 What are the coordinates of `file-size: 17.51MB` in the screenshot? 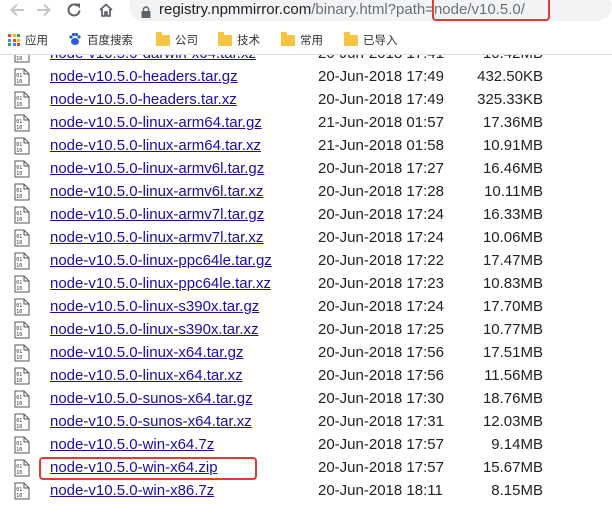 It's located at (512, 352).